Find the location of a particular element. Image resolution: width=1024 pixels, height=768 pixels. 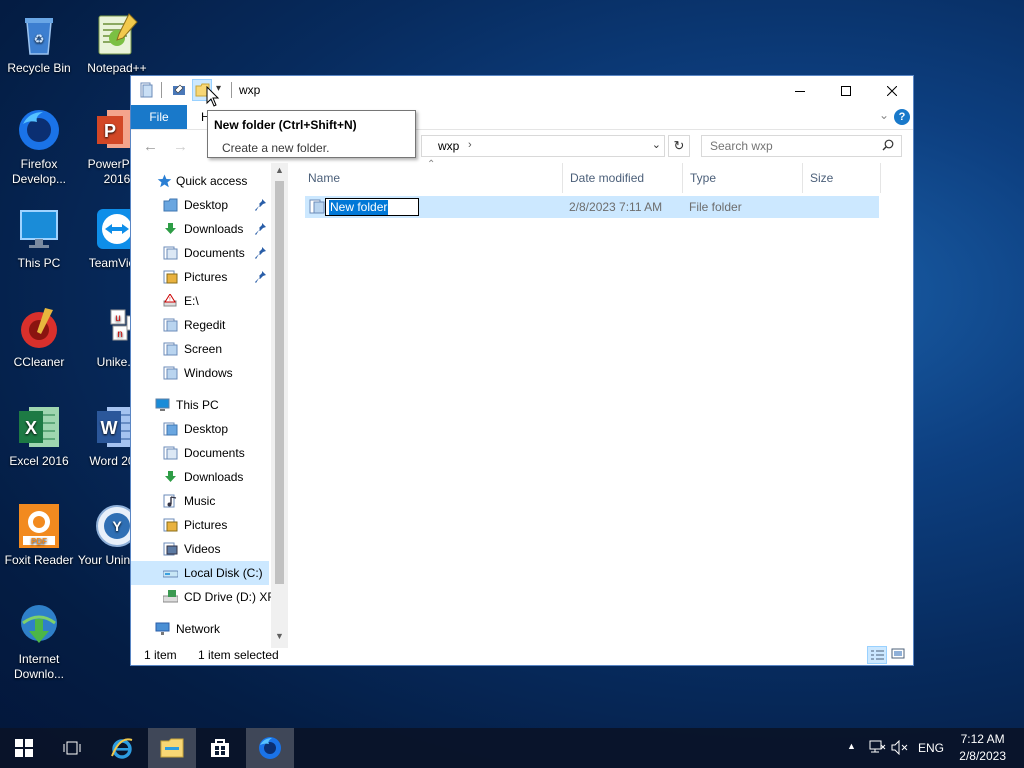

forward-arrow-icon: → is located at coordinates (180, 146).